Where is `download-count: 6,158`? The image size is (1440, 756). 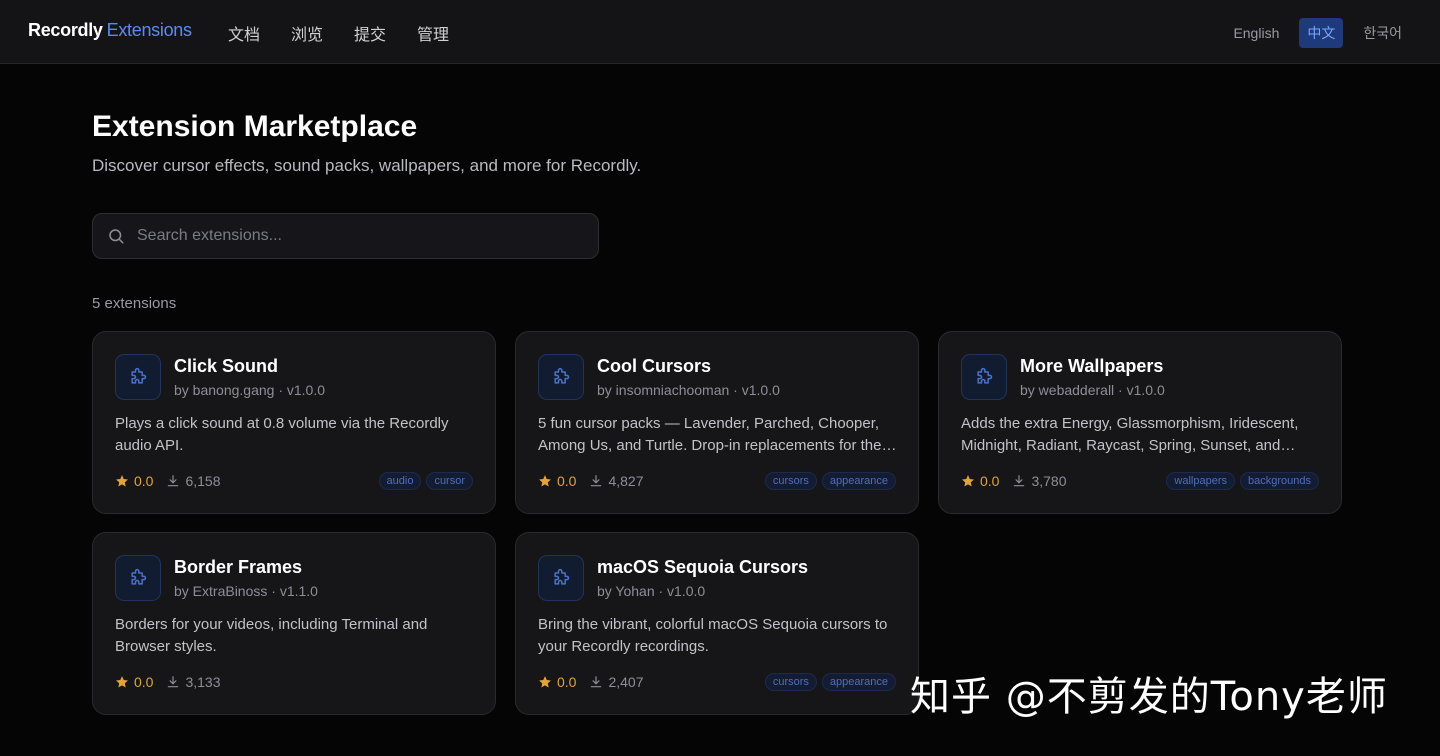
download-count: 6,158 is located at coordinates (203, 481).